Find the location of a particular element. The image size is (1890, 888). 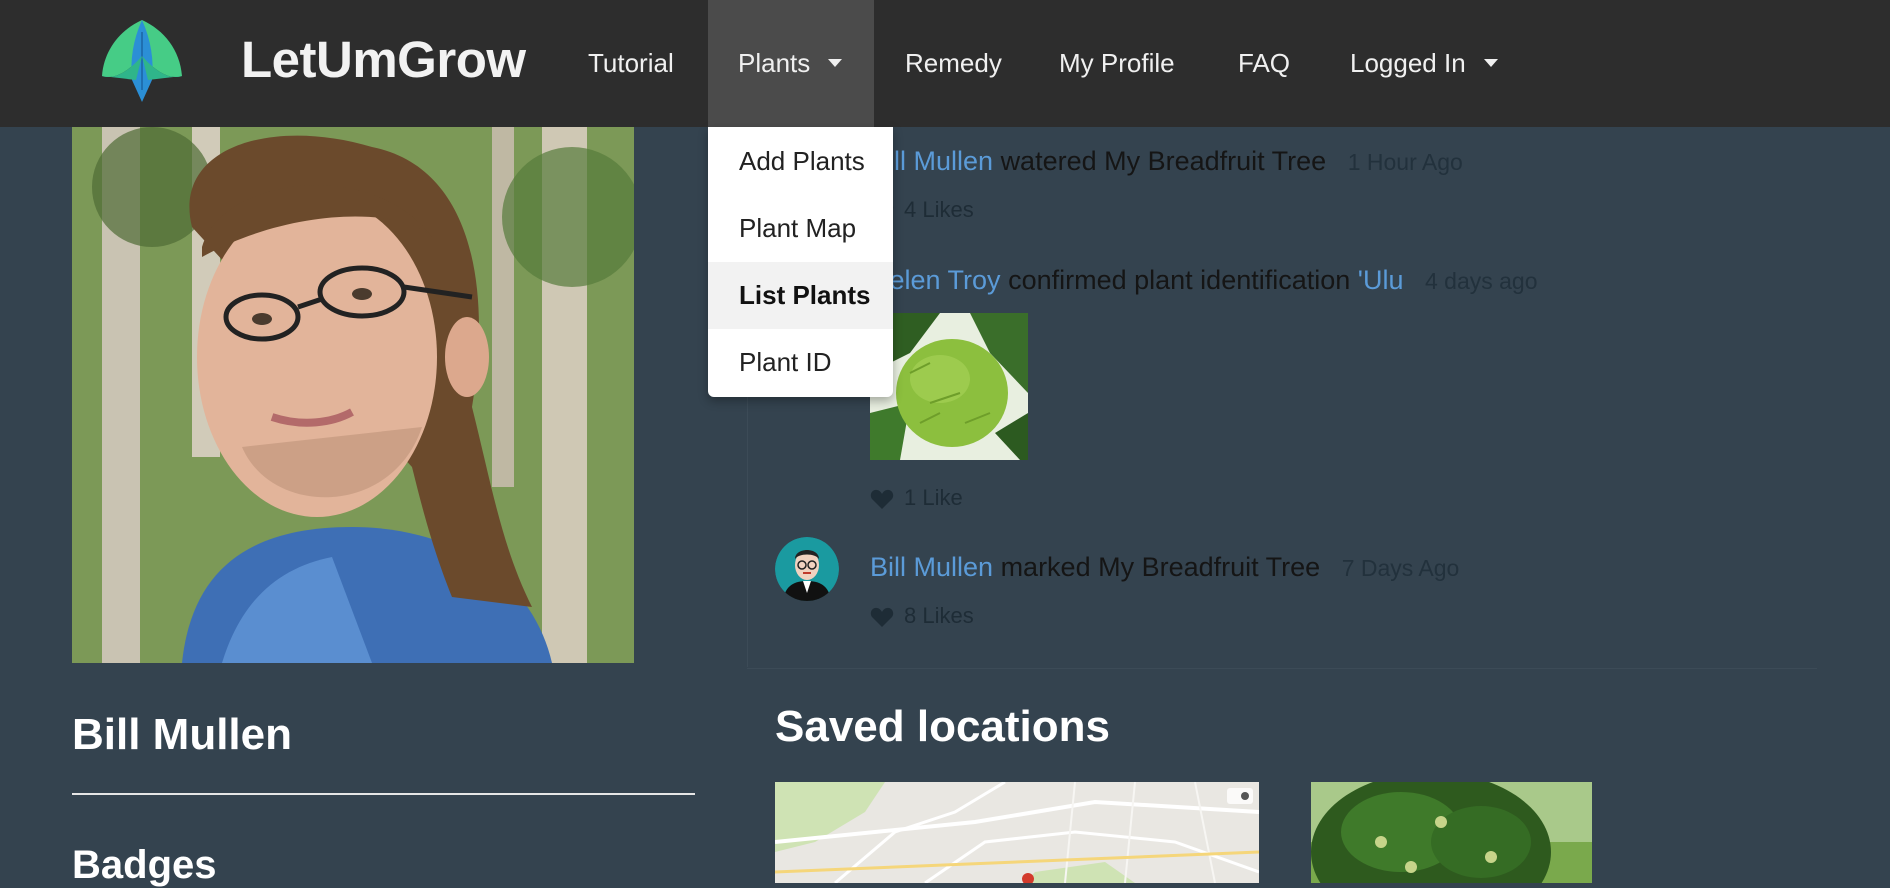

nav-my-profile-label: My Profile is located at coordinates (1117, 63).